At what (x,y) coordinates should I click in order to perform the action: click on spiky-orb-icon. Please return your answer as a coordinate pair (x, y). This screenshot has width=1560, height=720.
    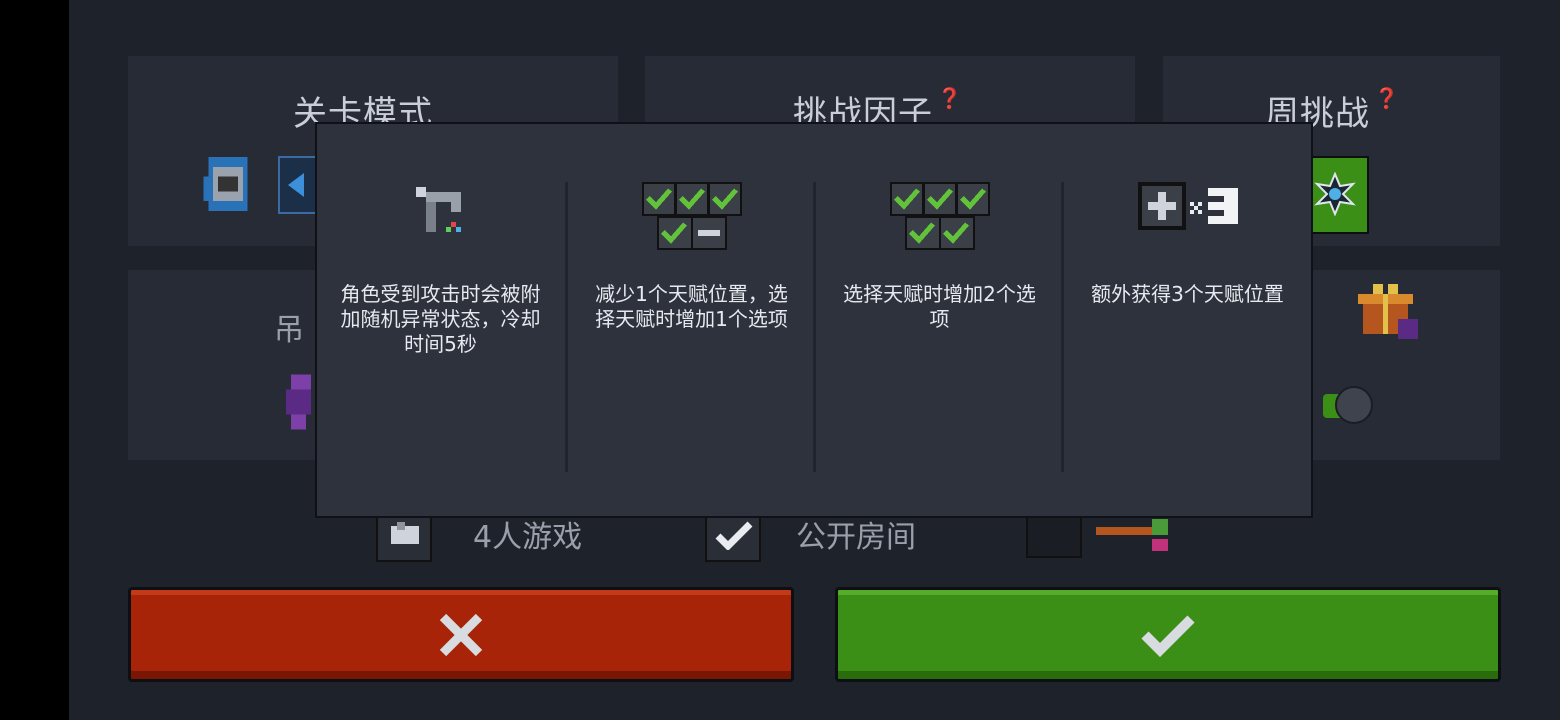
    Looking at the image, I should click on (1335, 194).